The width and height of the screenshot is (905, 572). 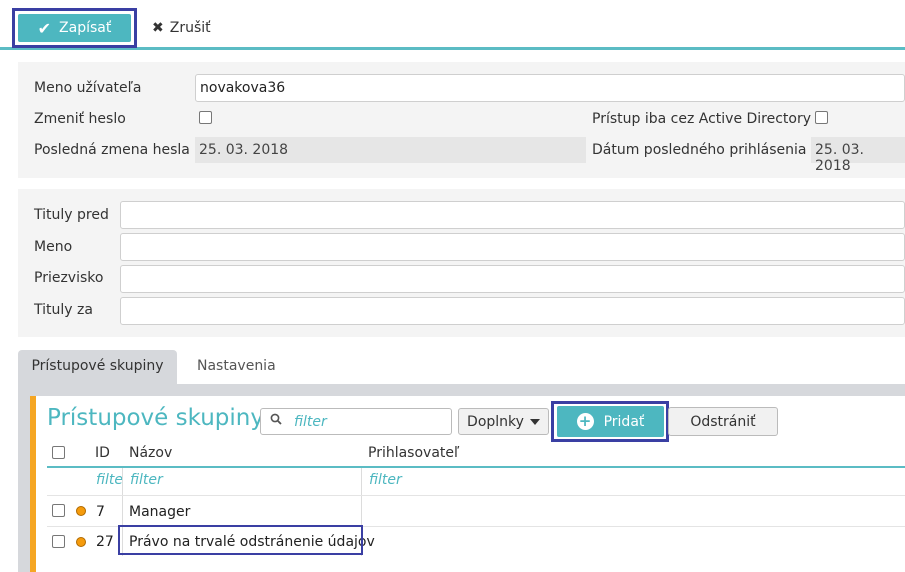 I want to click on tab-settings: Nastavenia, so click(x=236, y=367).